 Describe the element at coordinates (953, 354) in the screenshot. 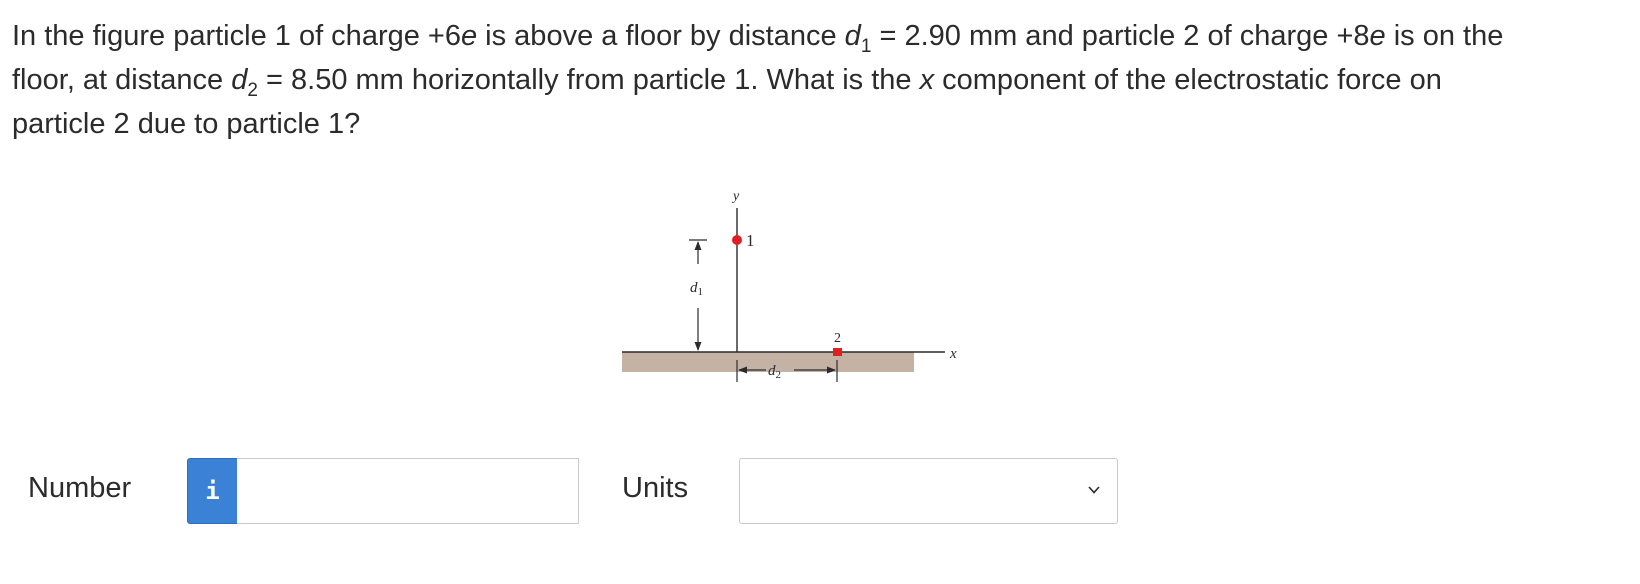

I see `x-axis-label: x` at that location.